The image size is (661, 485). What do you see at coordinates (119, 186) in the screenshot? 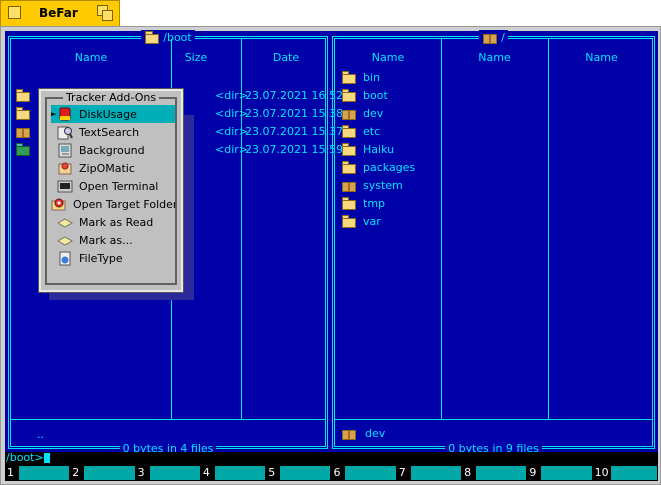
I see `menu-item-label: Open Terminal` at bounding box center [119, 186].